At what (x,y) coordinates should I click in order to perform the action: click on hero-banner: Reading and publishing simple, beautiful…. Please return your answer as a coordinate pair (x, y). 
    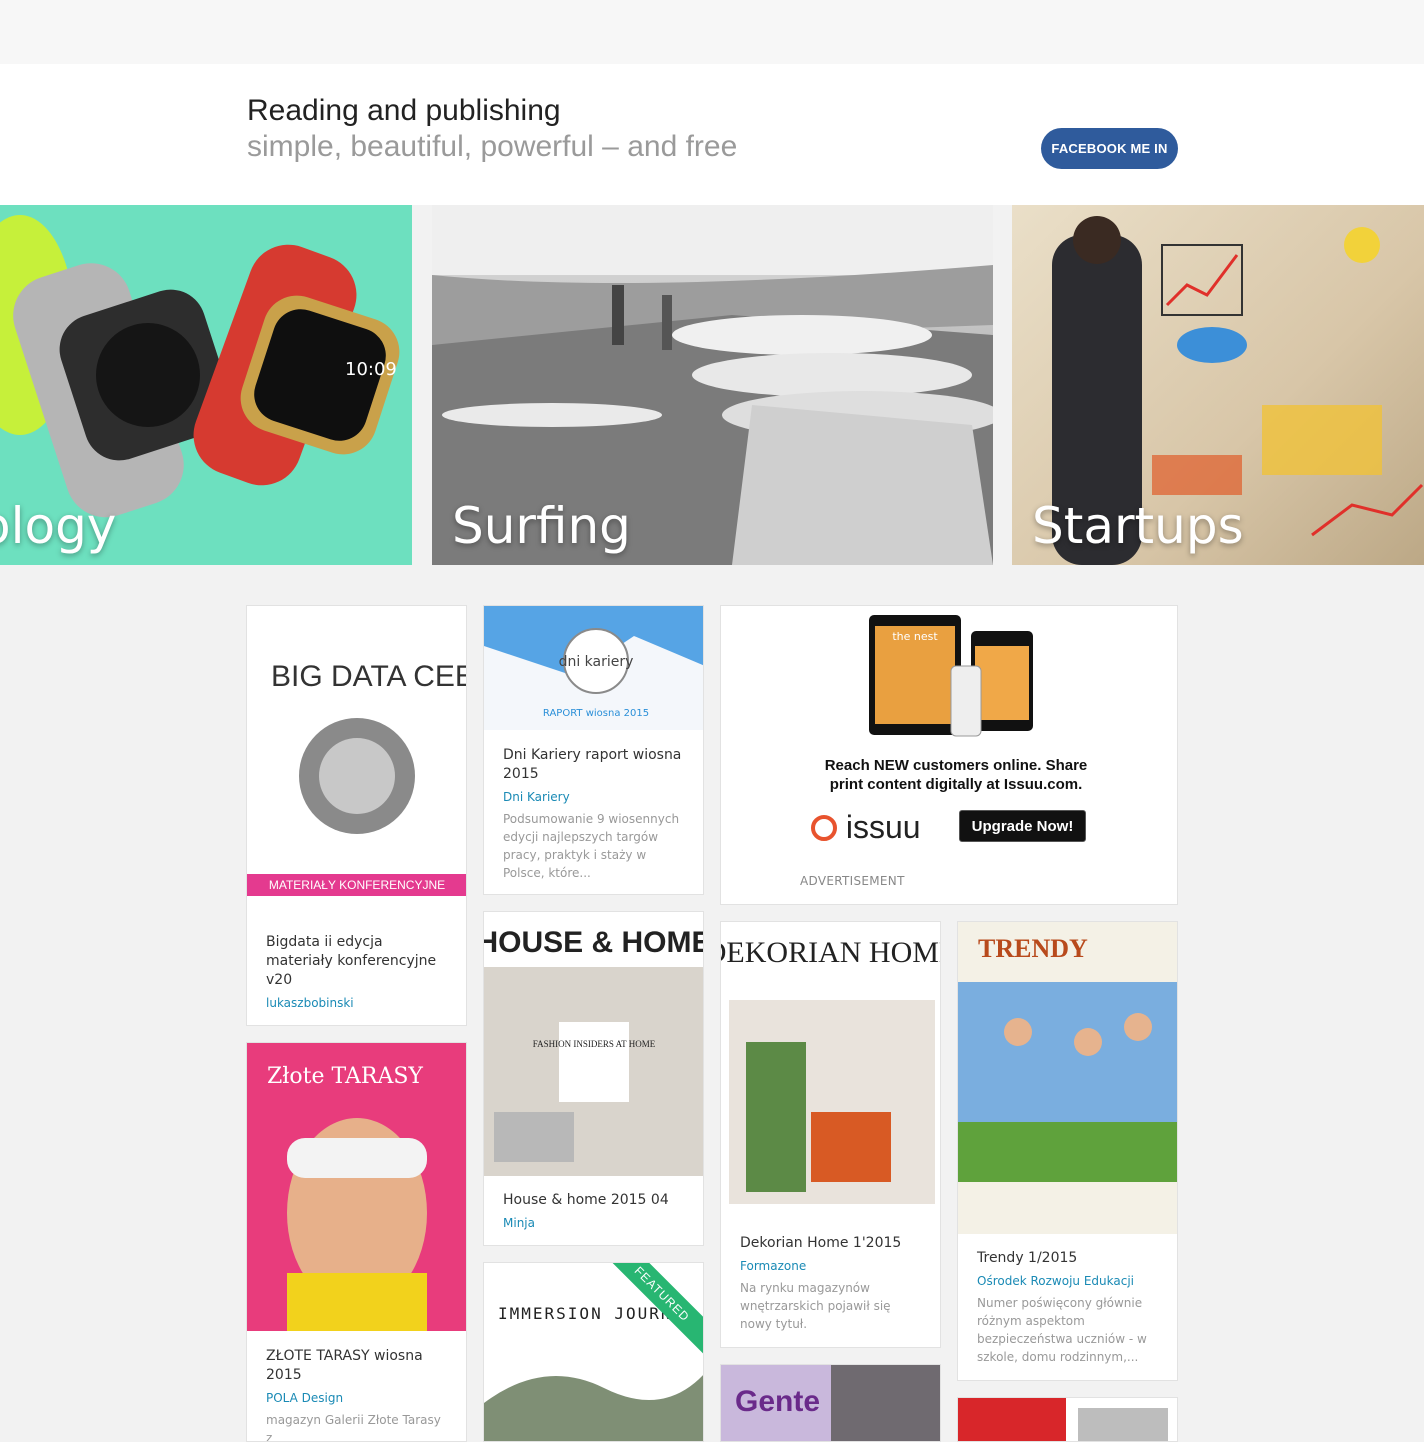
    Looking at the image, I should click on (712, 134).